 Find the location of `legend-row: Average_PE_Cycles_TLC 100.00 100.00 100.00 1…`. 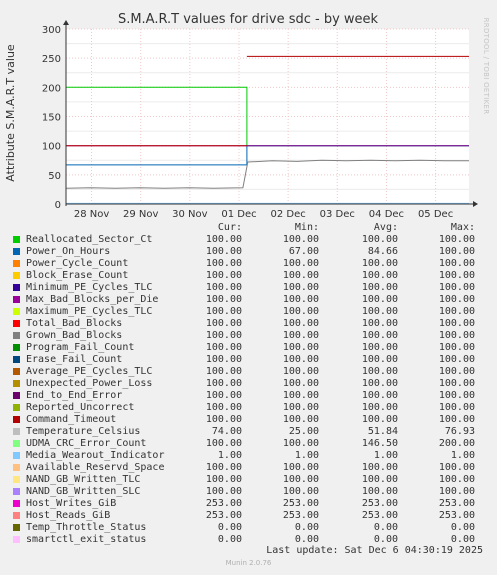

legend-row: Average_PE_Cycles_TLC 100.00 100.00 100.00 1… is located at coordinates (248, 372).